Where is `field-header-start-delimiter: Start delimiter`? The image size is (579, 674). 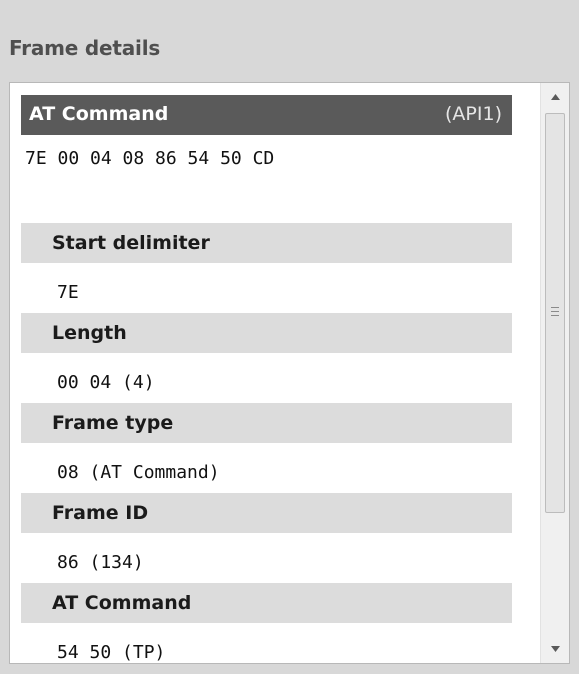
field-header-start-delimiter: Start delimiter is located at coordinates (266, 243).